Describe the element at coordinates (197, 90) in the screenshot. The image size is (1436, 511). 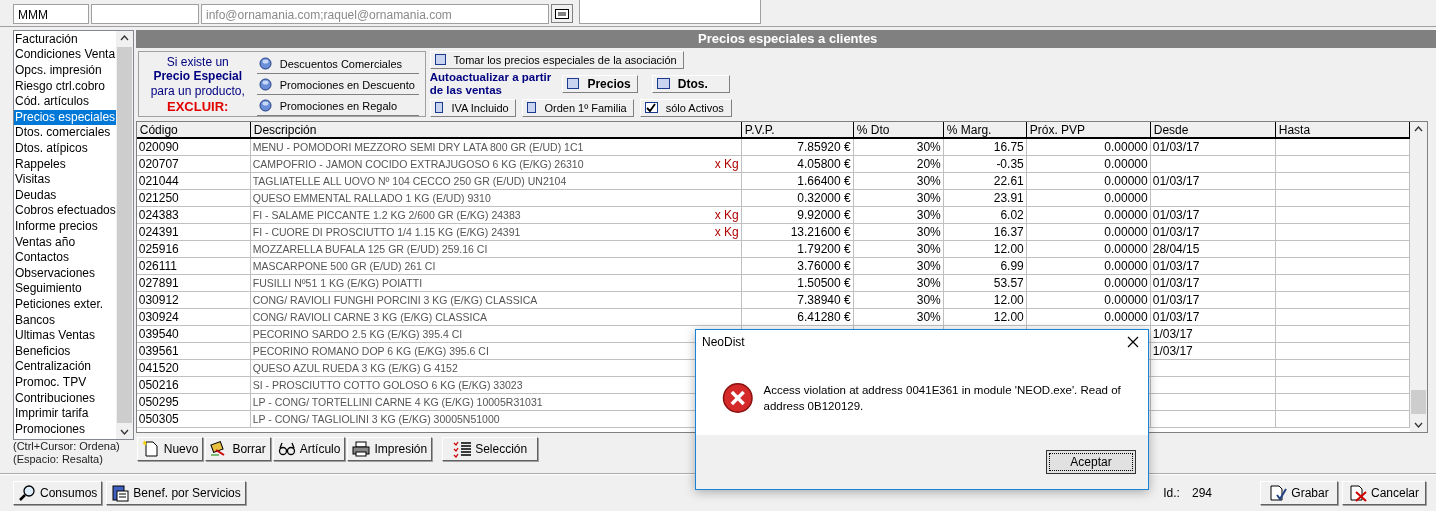
I see `exclude-text: para un producto,` at that location.